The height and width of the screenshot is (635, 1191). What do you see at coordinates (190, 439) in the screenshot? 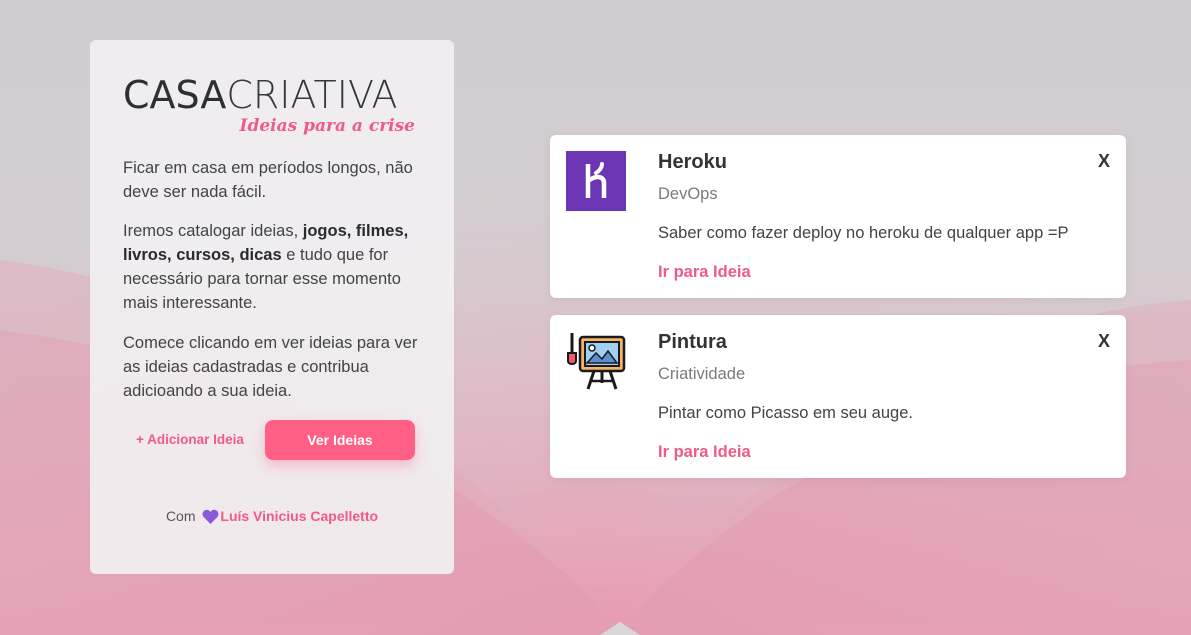
I see `add-idea-link: + Adicionar Ideia` at bounding box center [190, 439].